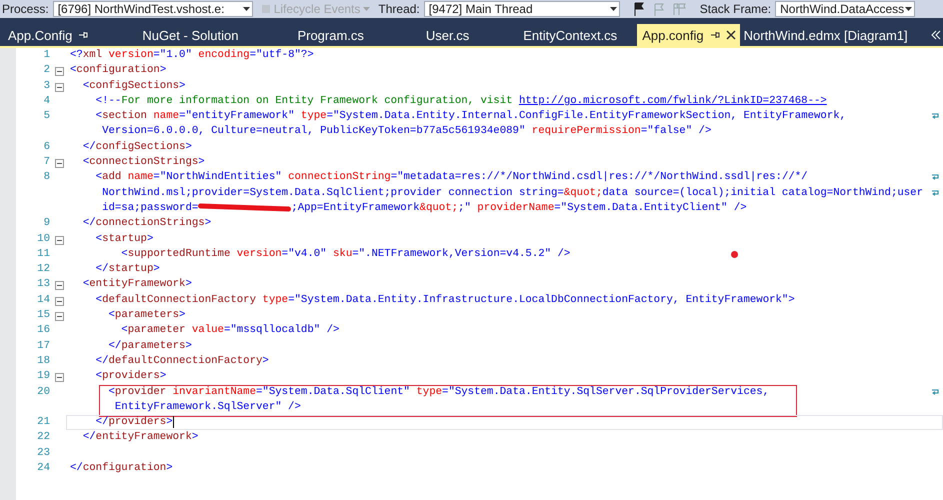 This screenshot has height=500, width=943. I want to click on code-line: </providers>, so click(134, 422).